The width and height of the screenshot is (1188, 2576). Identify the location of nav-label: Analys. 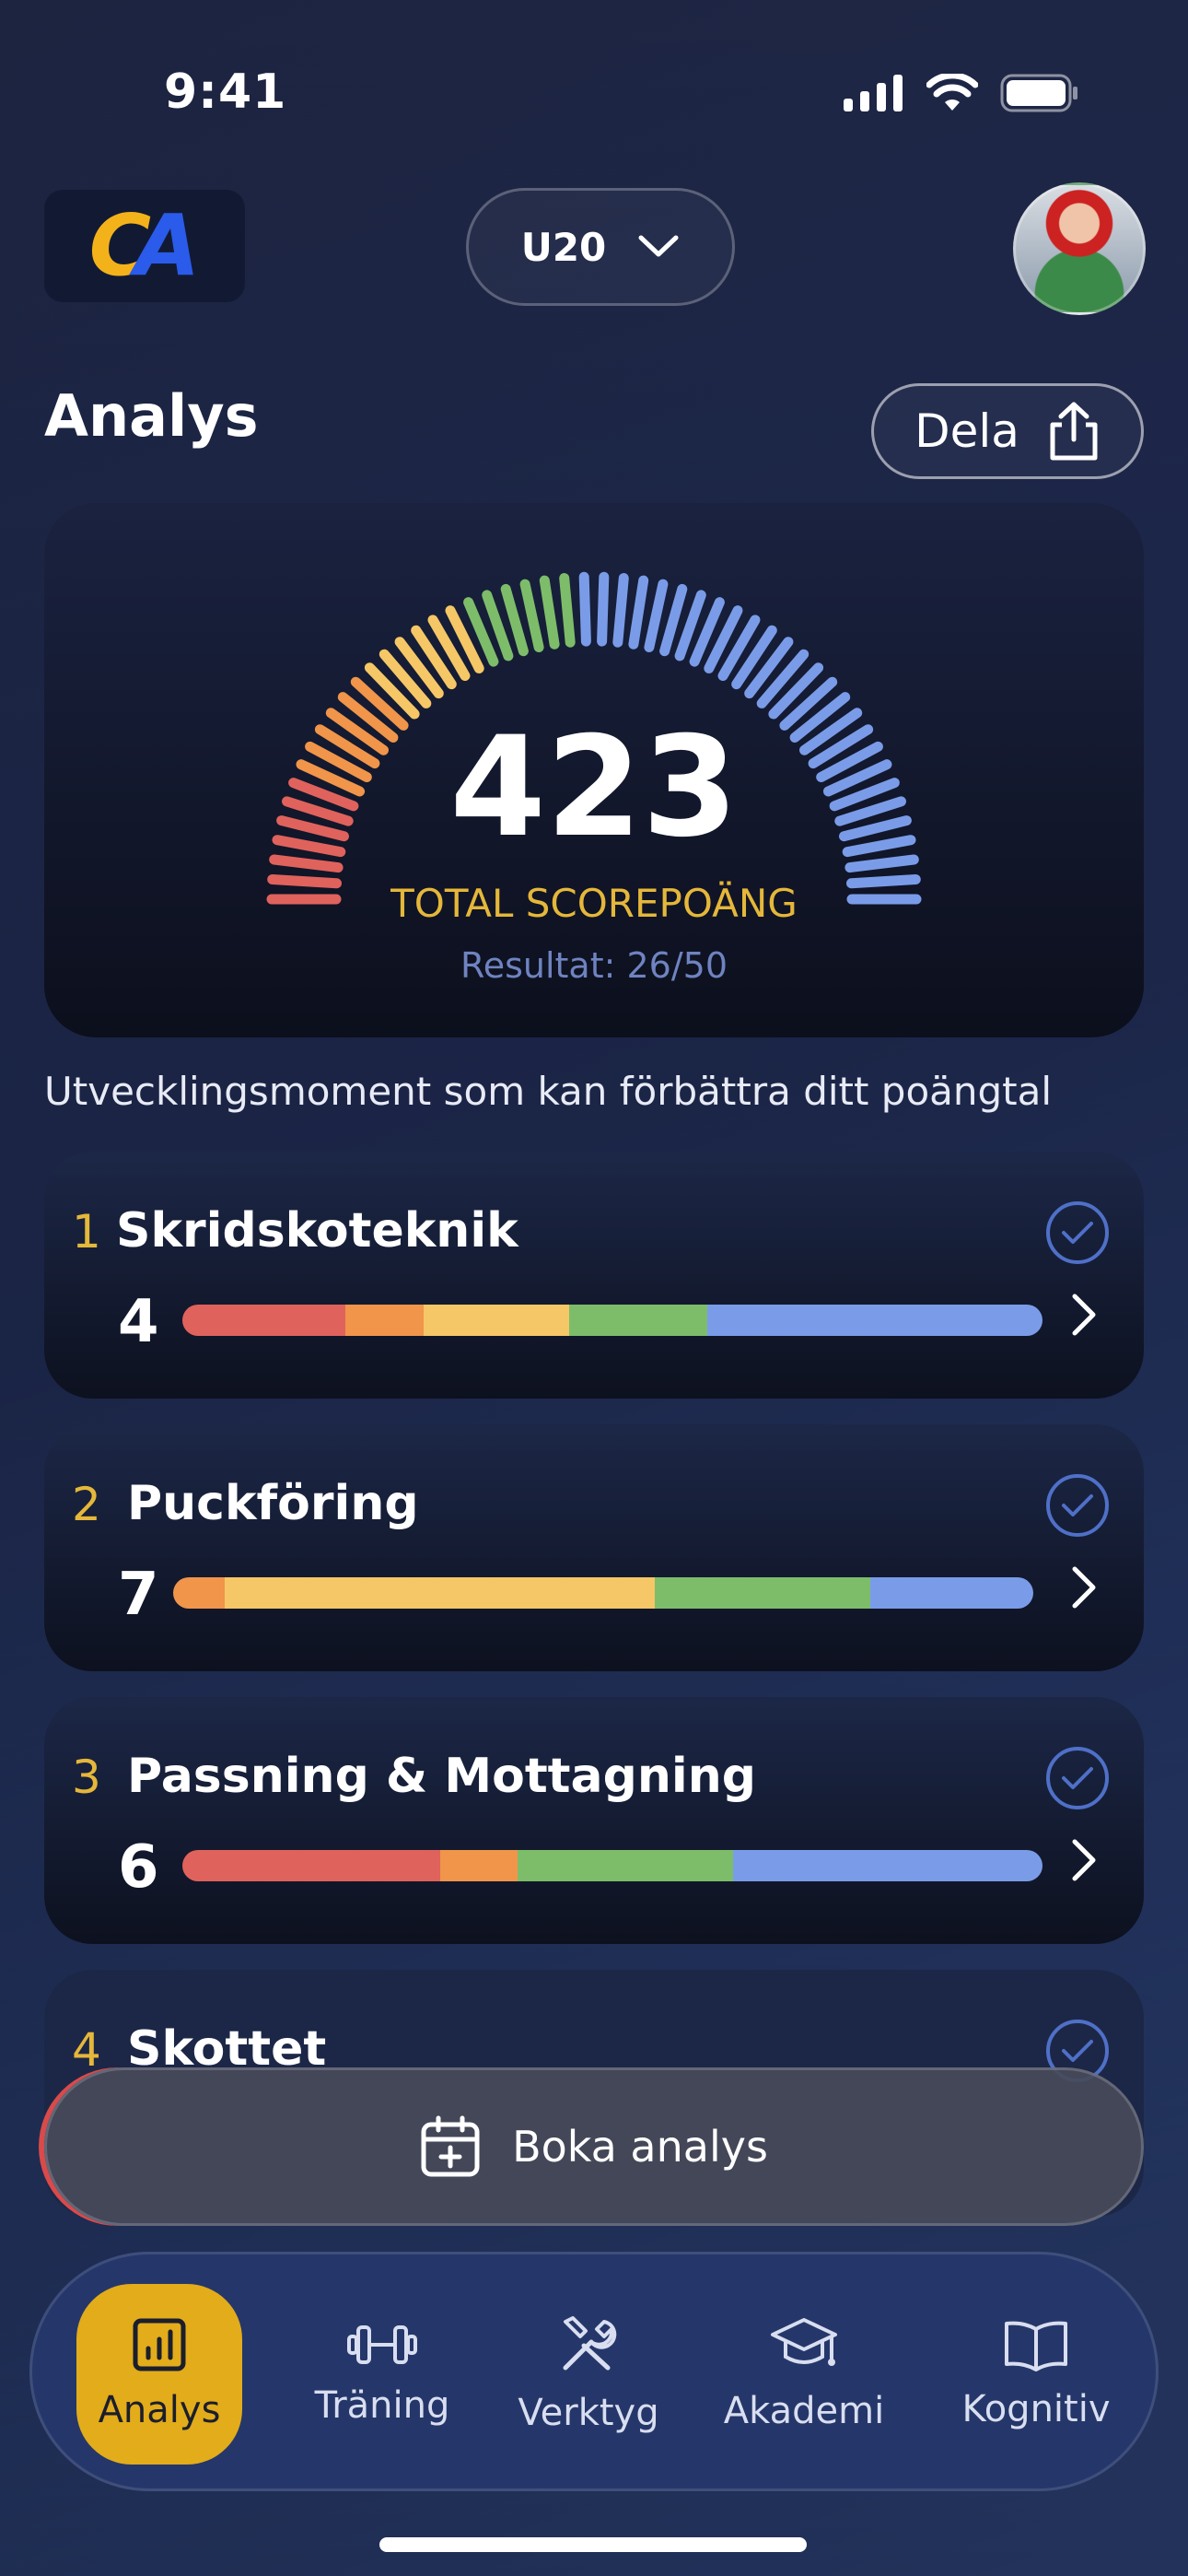
(160, 2410).